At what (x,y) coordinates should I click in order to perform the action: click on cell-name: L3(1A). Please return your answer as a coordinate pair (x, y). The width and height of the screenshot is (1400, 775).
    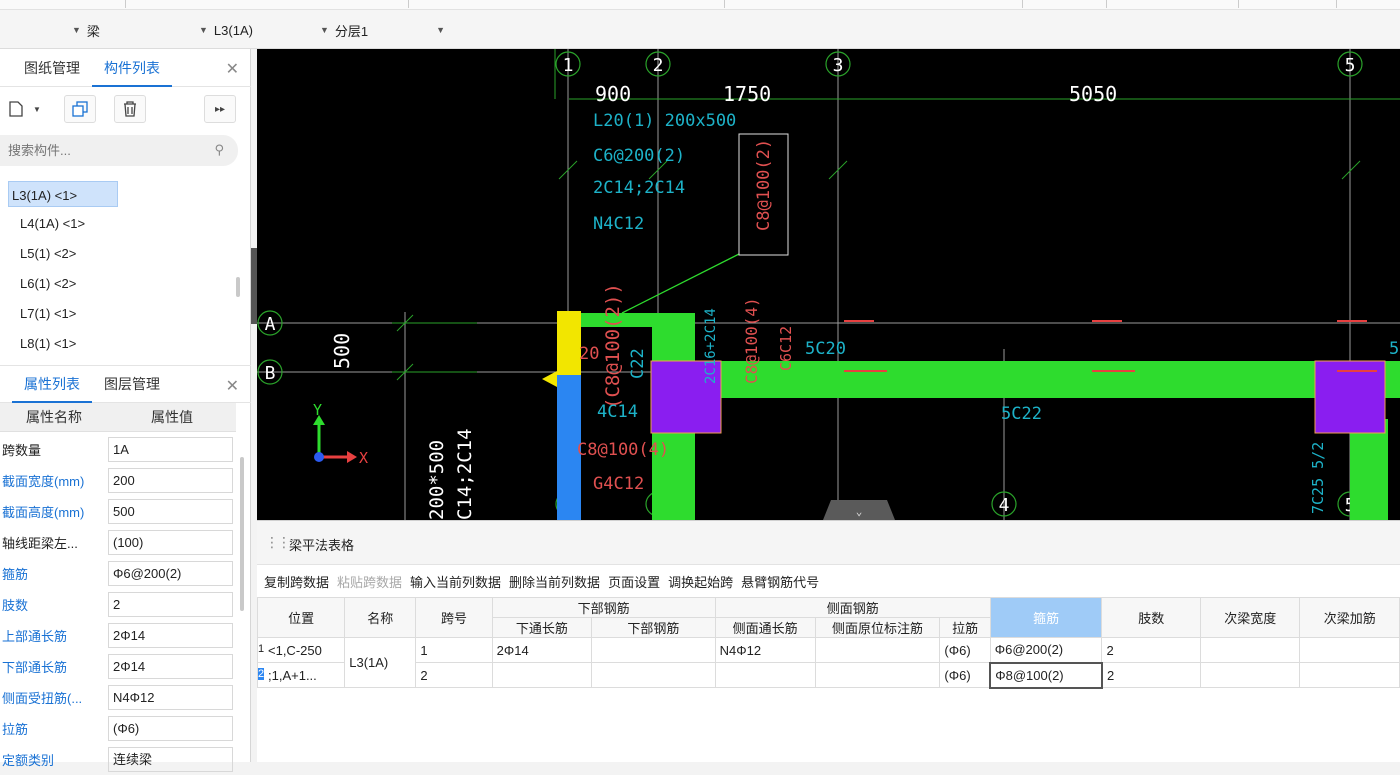
    Looking at the image, I should click on (380, 662).